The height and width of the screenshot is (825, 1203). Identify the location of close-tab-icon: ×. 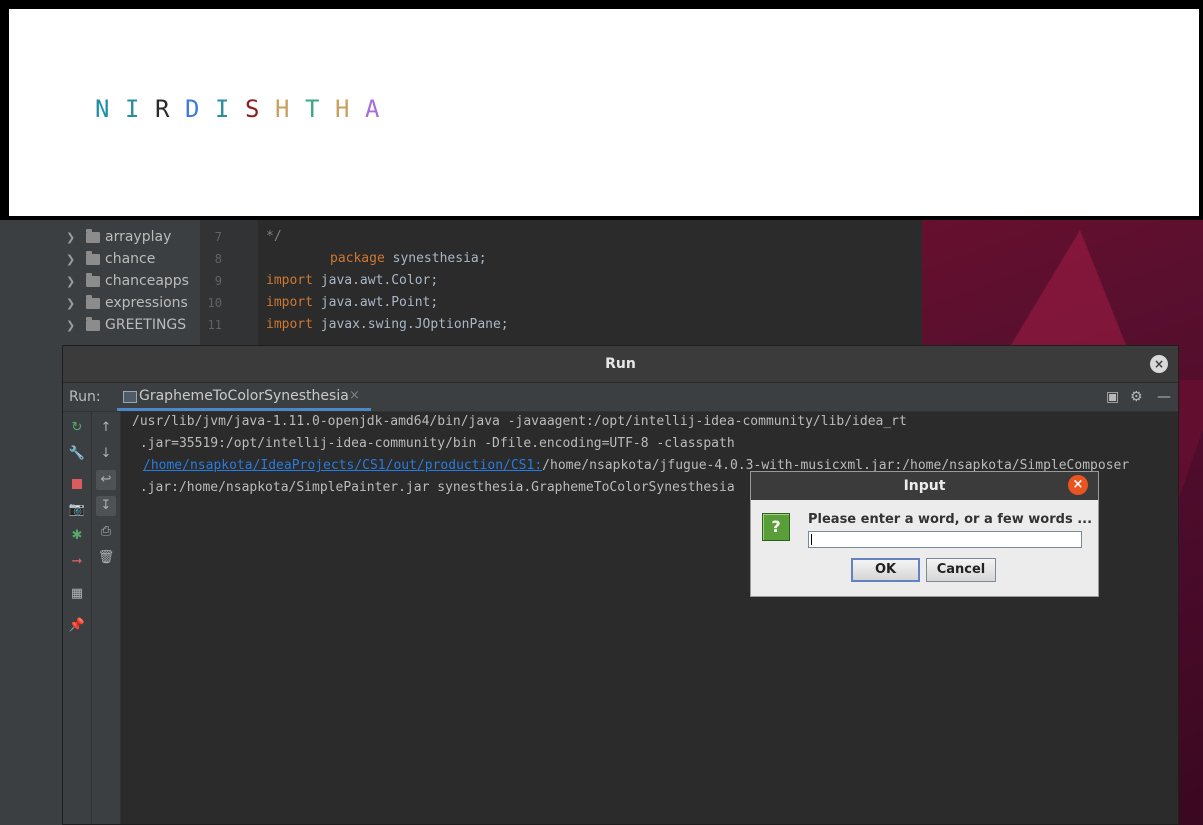
(354, 395).